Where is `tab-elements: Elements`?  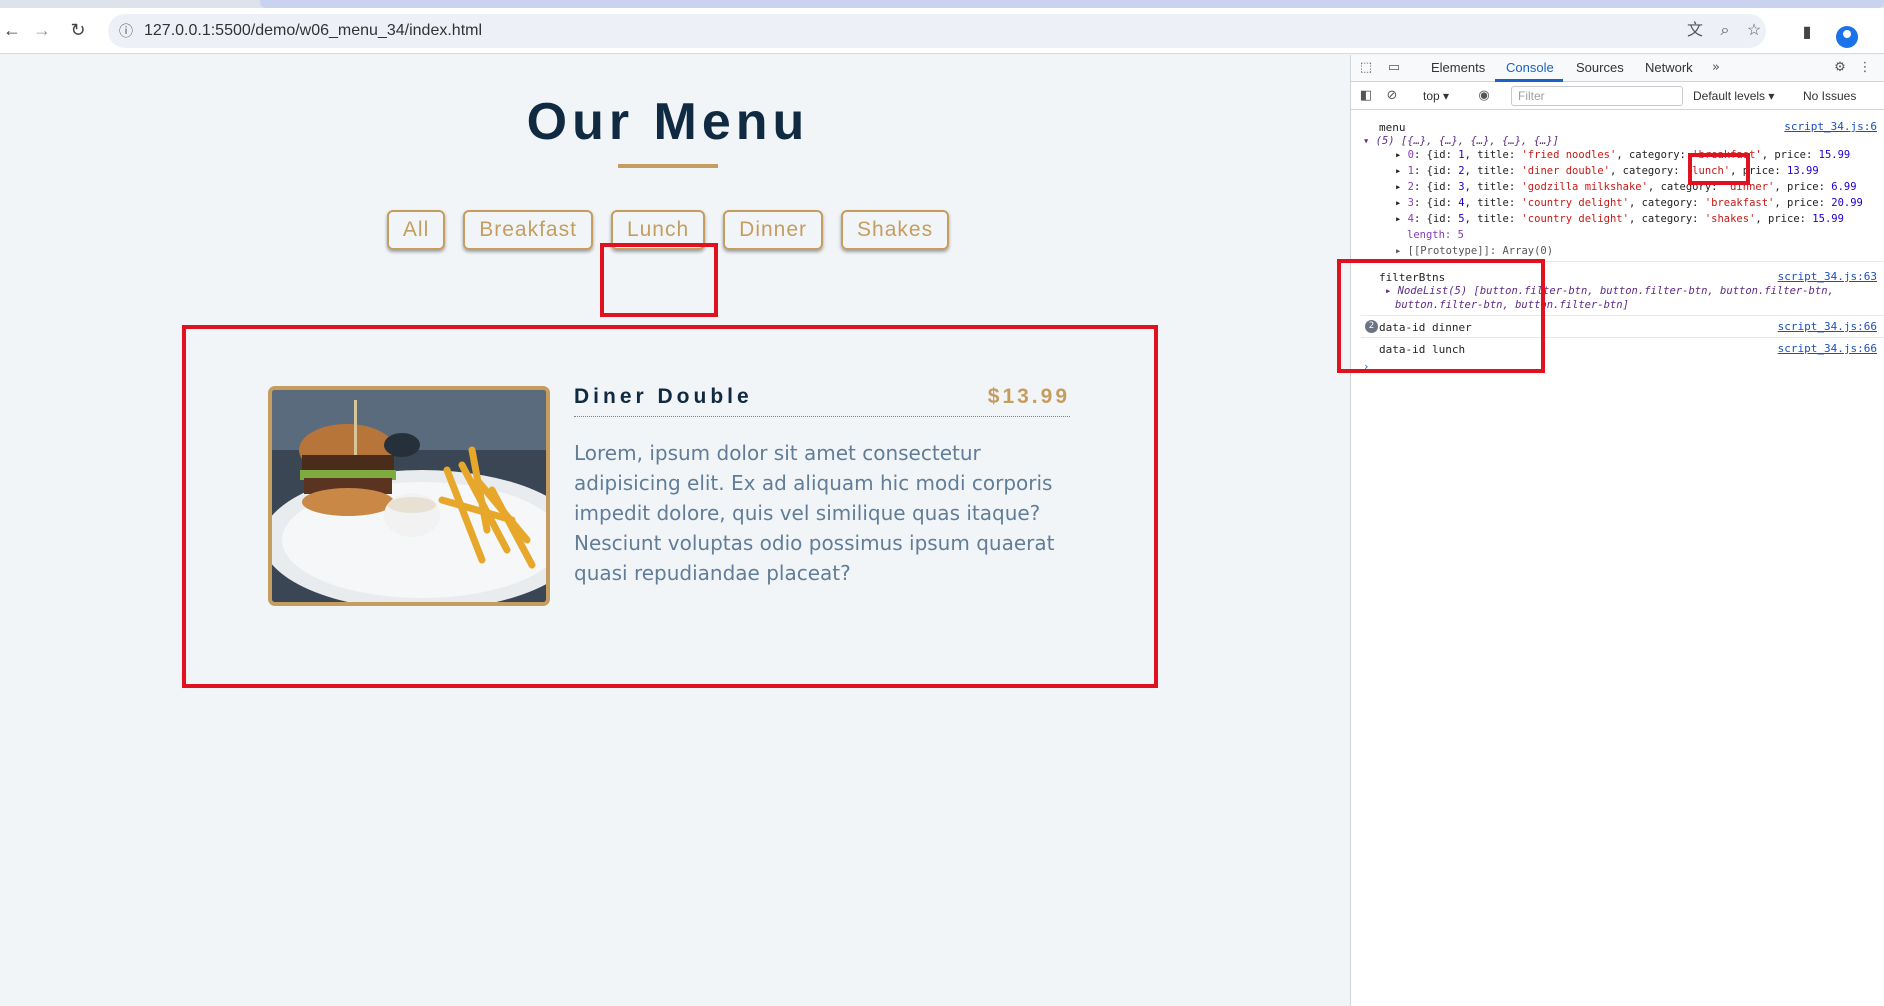
tab-elements: Elements is located at coordinates (1458, 67).